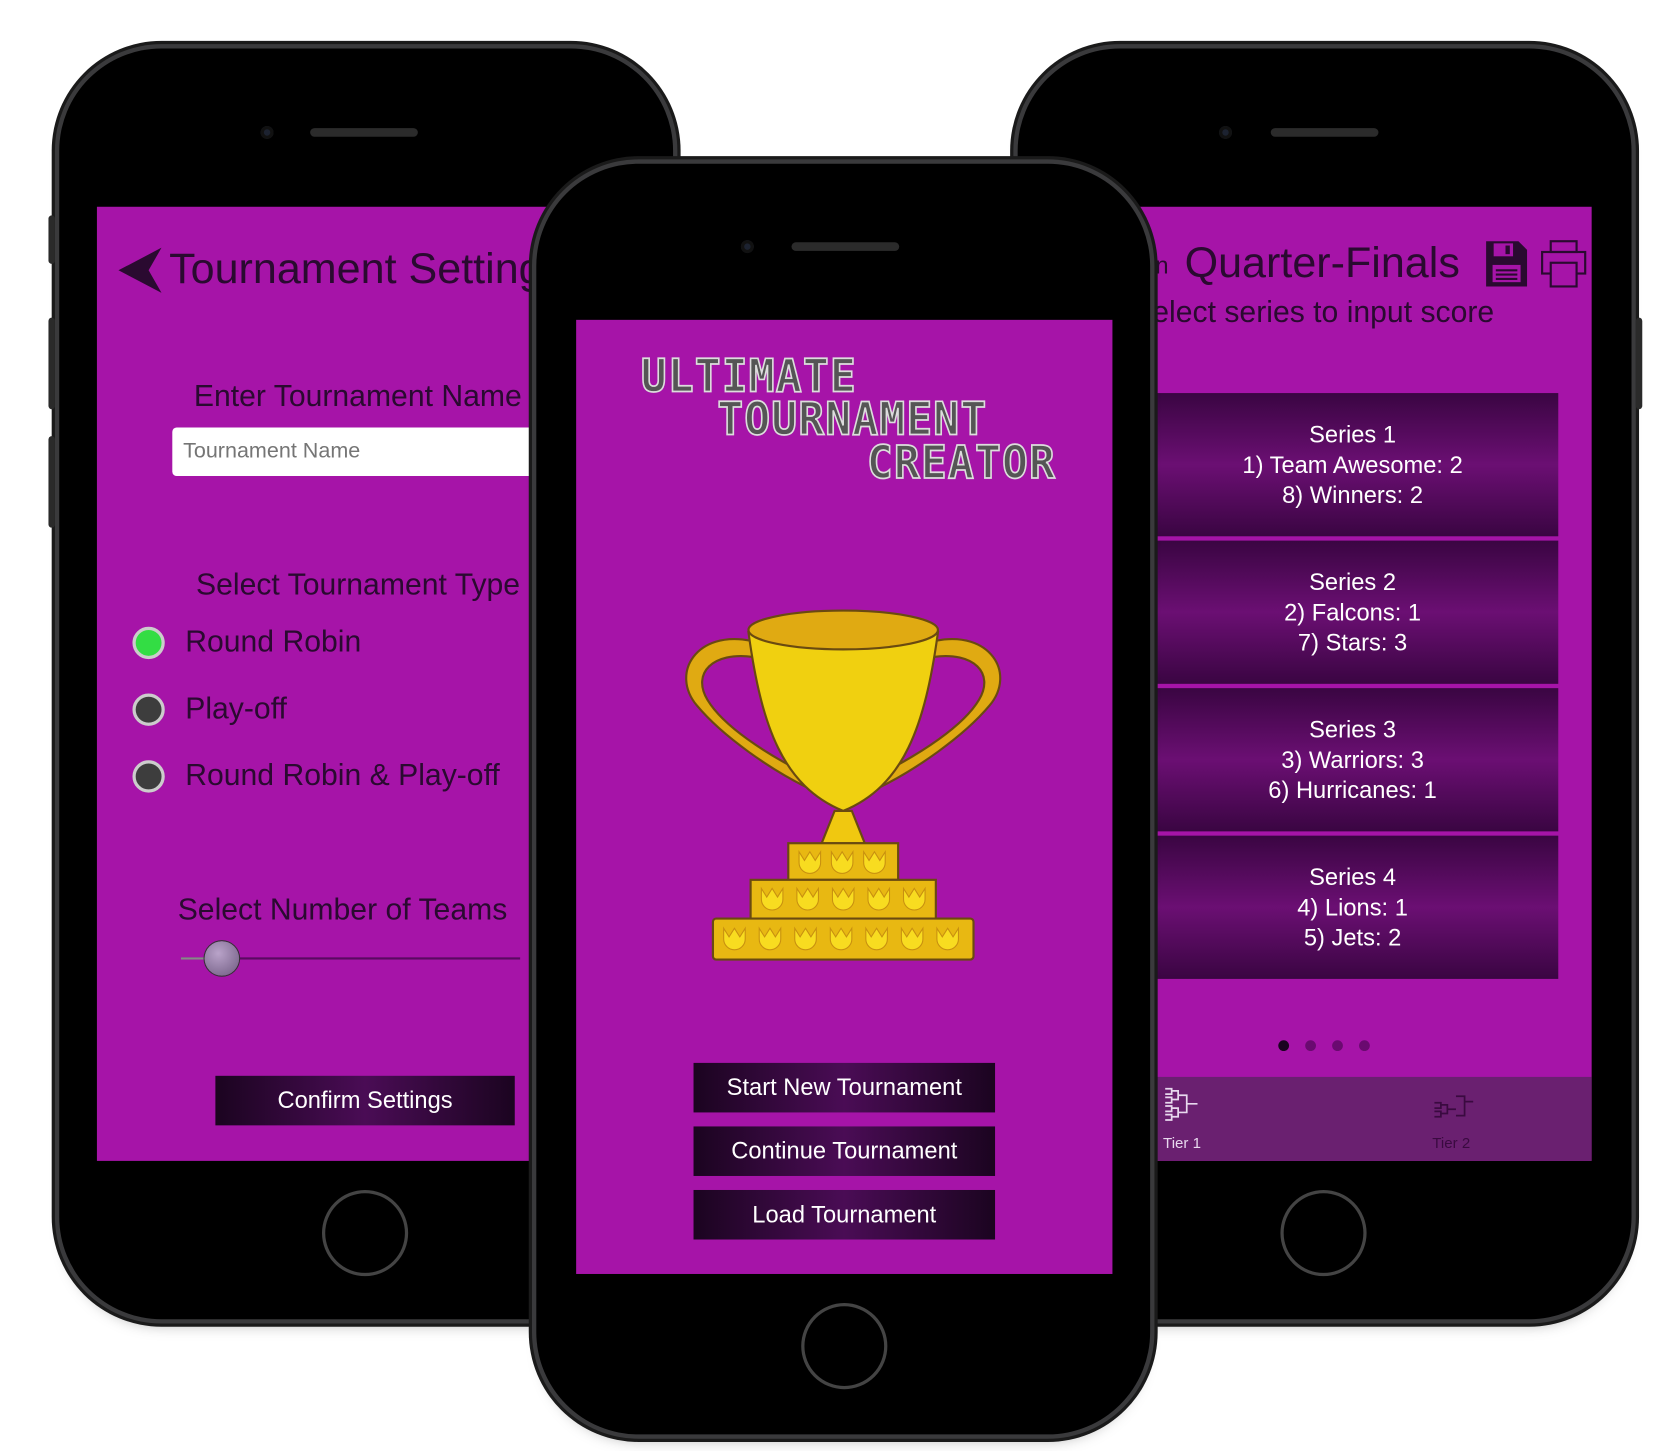 Image resolution: width=1680 pixels, height=1451 pixels. I want to click on tab-label: Tier 2, so click(1451, 1142).